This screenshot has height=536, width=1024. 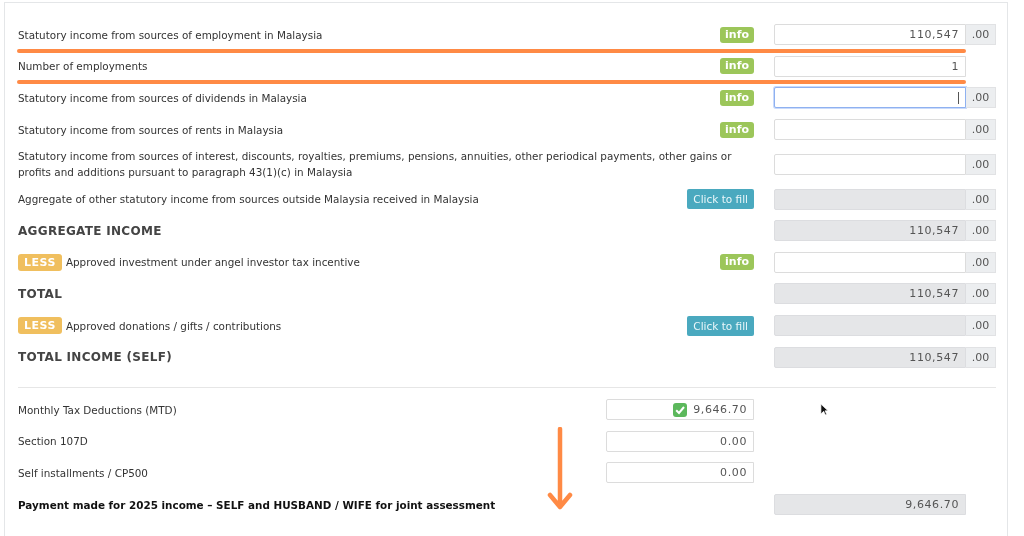 What do you see at coordinates (95, 357) in the screenshot?
I see `section-heading: TOTAL INCOME (SELF)` at bounding box center [95, 357].